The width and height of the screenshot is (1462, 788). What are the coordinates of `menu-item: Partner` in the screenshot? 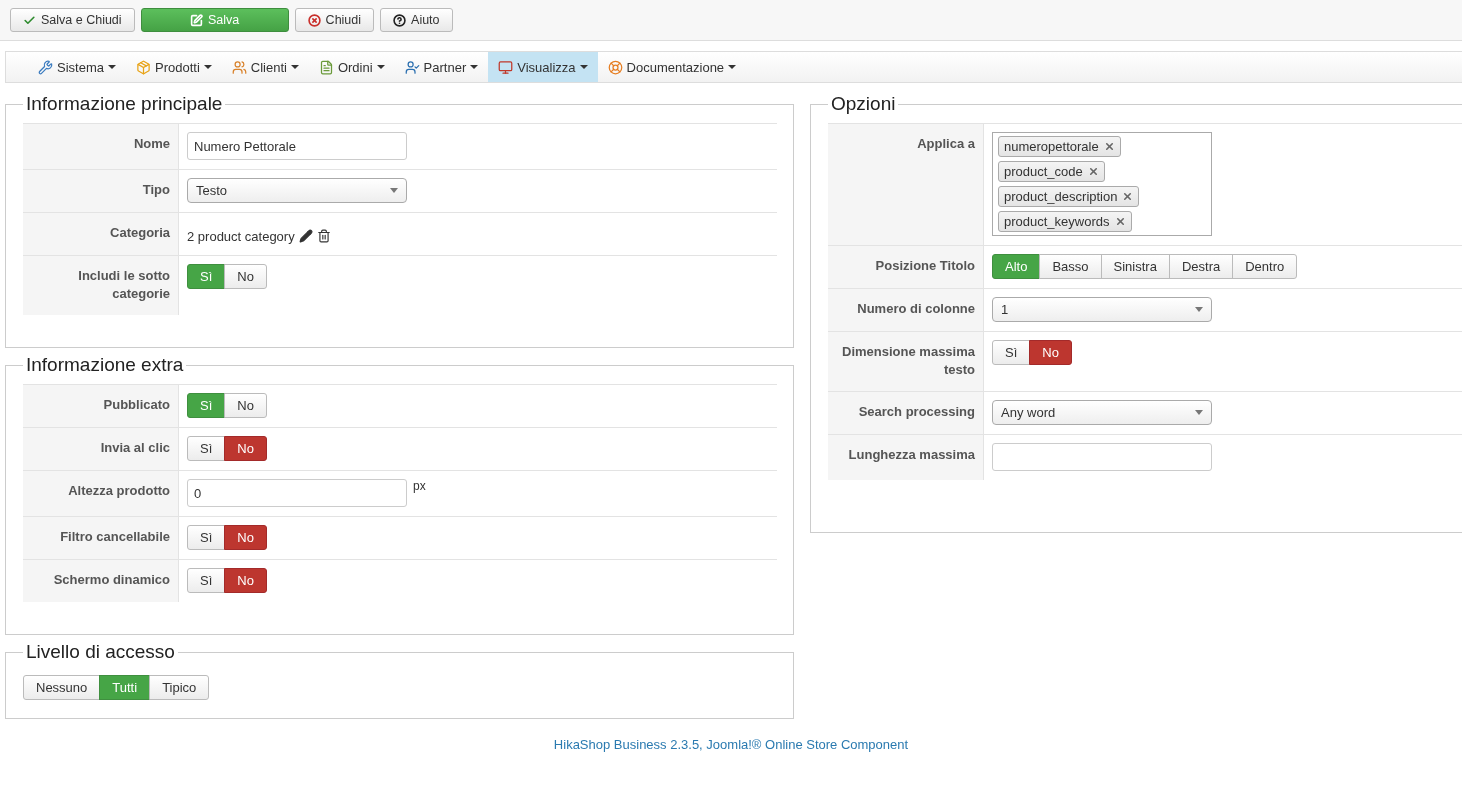 It's located at (441, 67).